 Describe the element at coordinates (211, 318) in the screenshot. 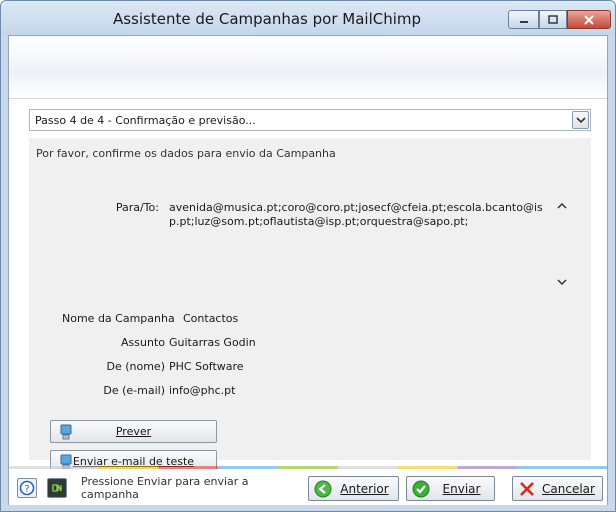

I see `campaign-name-value: Contactos` at that location.